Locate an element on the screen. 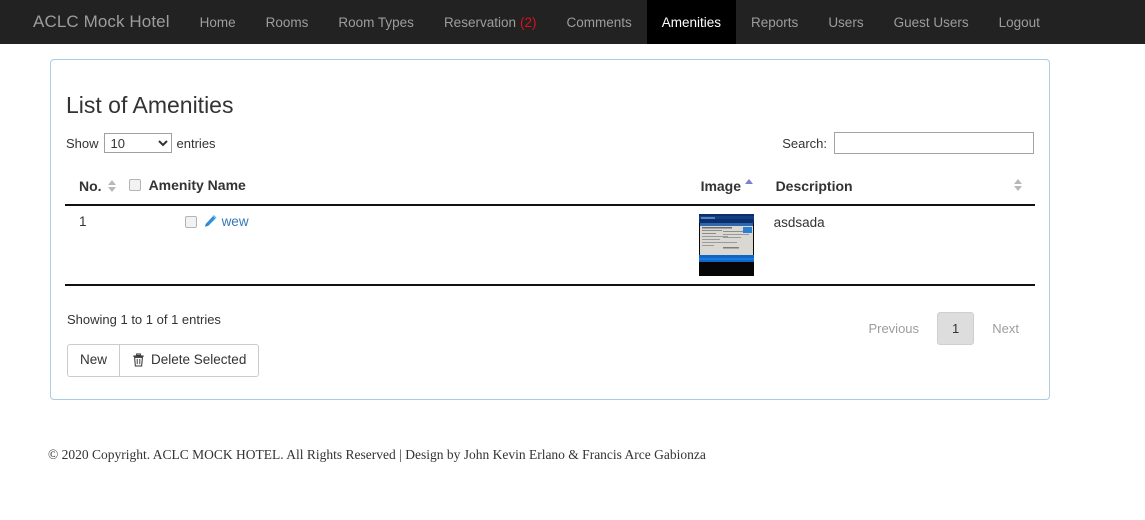  nav-item-label: Home is located at coordinates (217, 22).